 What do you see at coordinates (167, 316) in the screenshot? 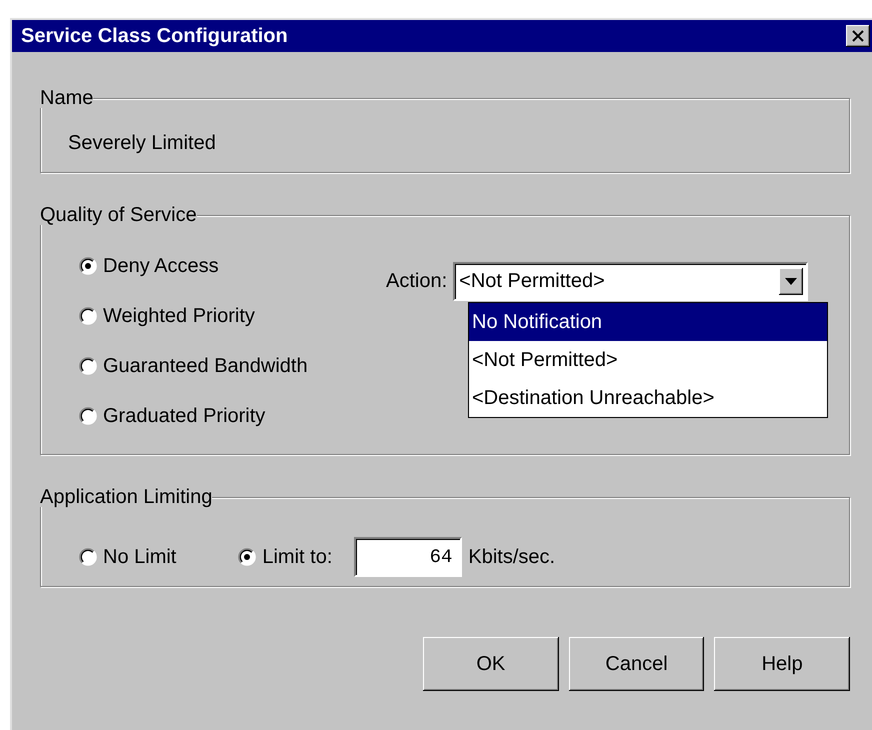
I see `radio-button: Weighted Priority` at bounding box center [167, 316].